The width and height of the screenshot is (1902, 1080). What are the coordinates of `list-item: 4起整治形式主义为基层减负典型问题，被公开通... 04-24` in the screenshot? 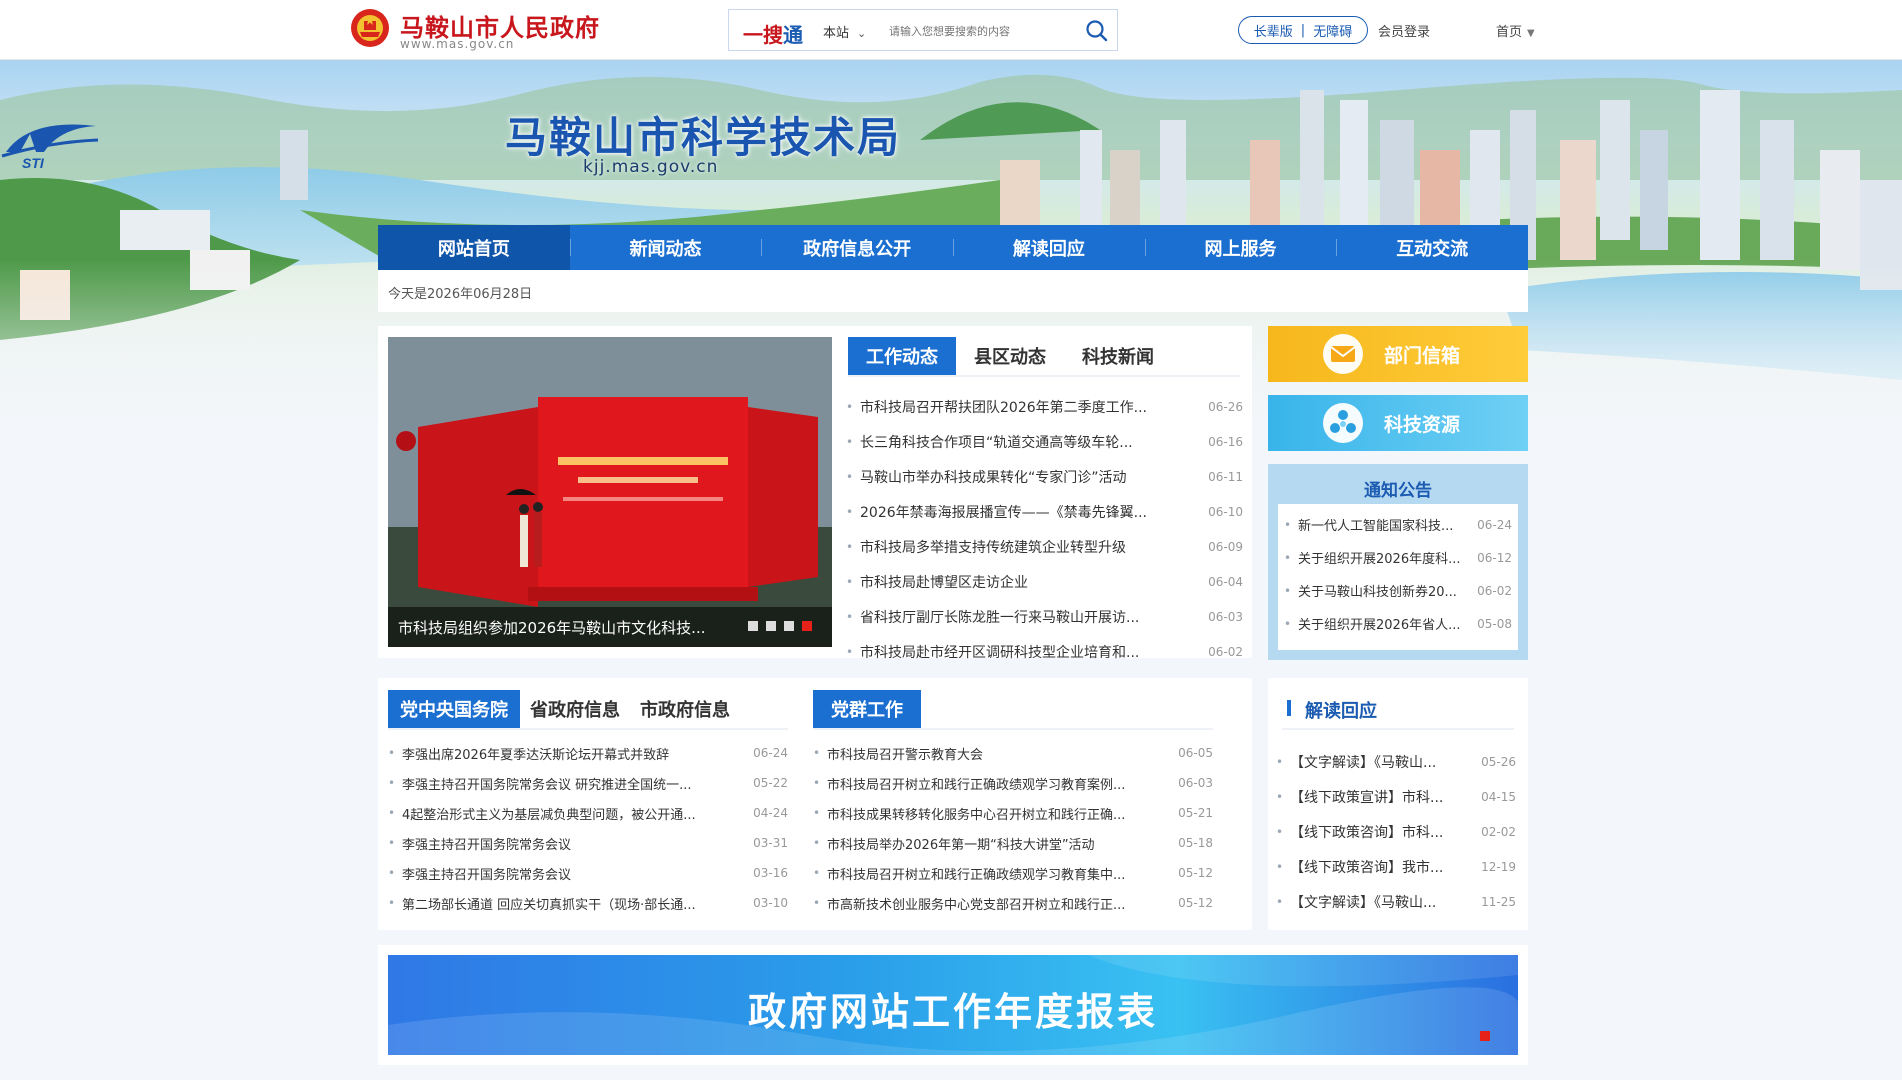 It's located at (588, 813).